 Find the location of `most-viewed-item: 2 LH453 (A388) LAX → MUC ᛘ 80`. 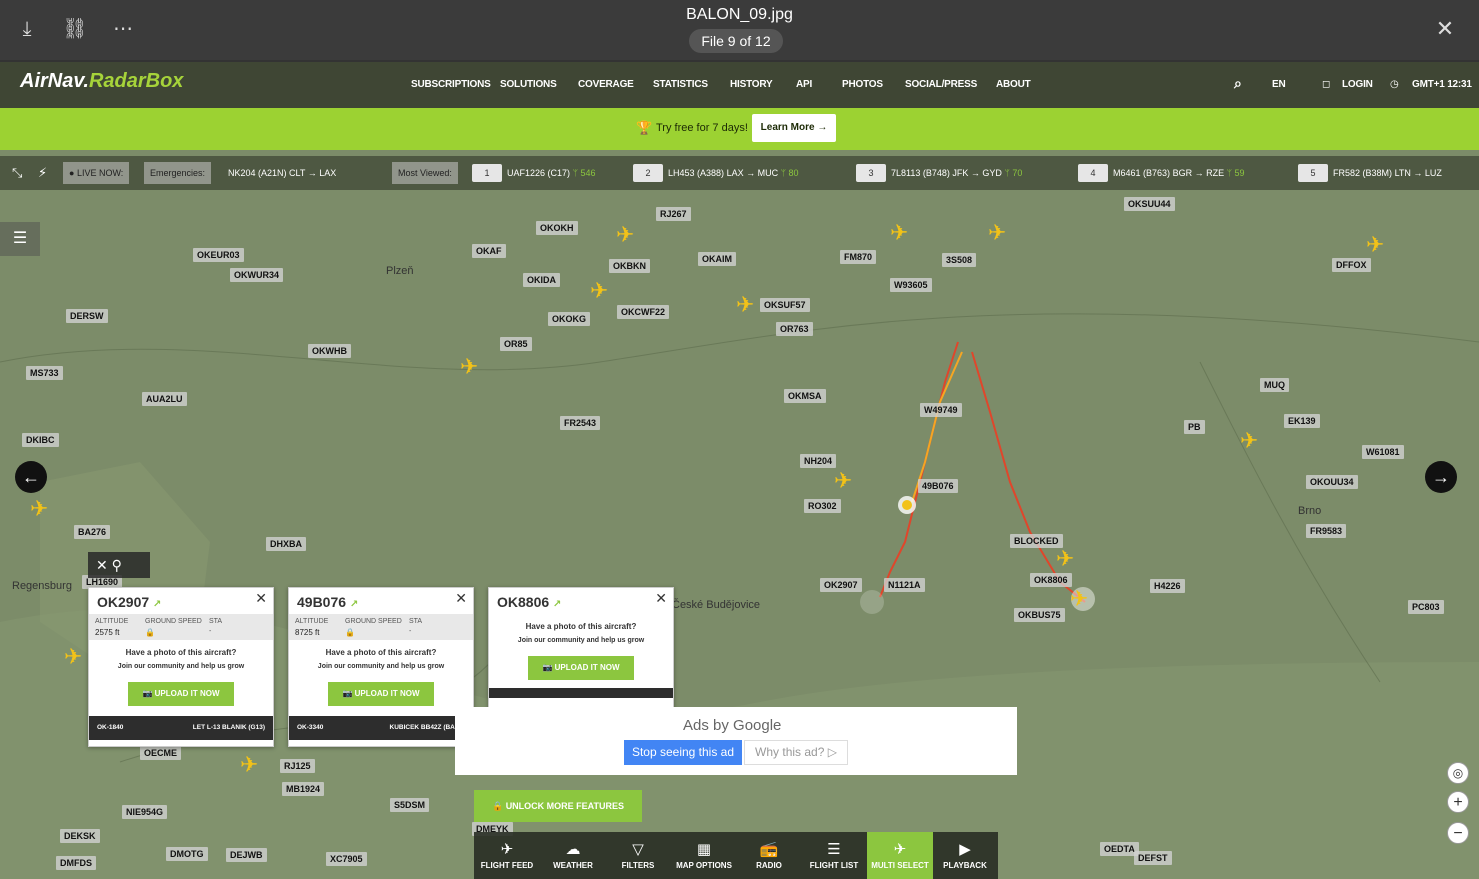

most-viewed-item: 2 LH453 (A388) LAX → MUC ᛘ 80 is located at coordinates (716, 173).